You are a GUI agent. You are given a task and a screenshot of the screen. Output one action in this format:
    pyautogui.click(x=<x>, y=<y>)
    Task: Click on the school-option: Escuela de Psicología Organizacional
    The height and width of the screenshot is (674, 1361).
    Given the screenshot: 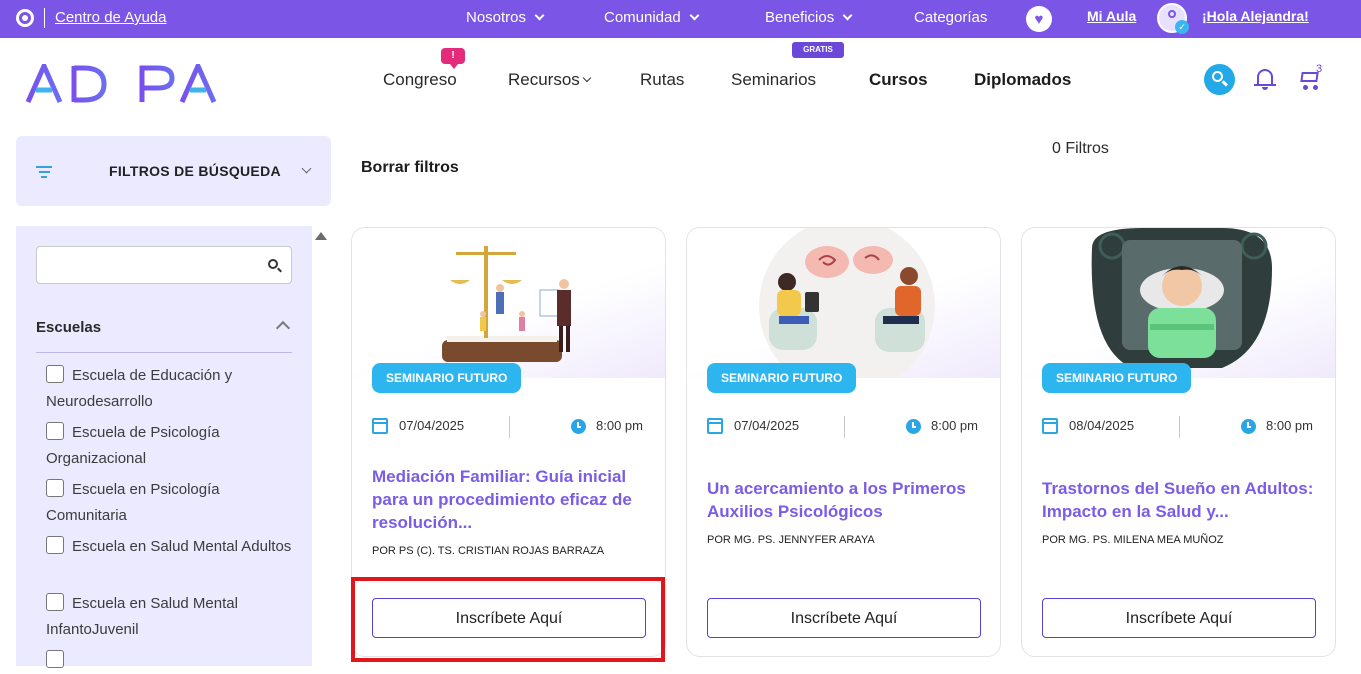 What is the action you would take?
    pyautogui.click(x=171, y=446)
    